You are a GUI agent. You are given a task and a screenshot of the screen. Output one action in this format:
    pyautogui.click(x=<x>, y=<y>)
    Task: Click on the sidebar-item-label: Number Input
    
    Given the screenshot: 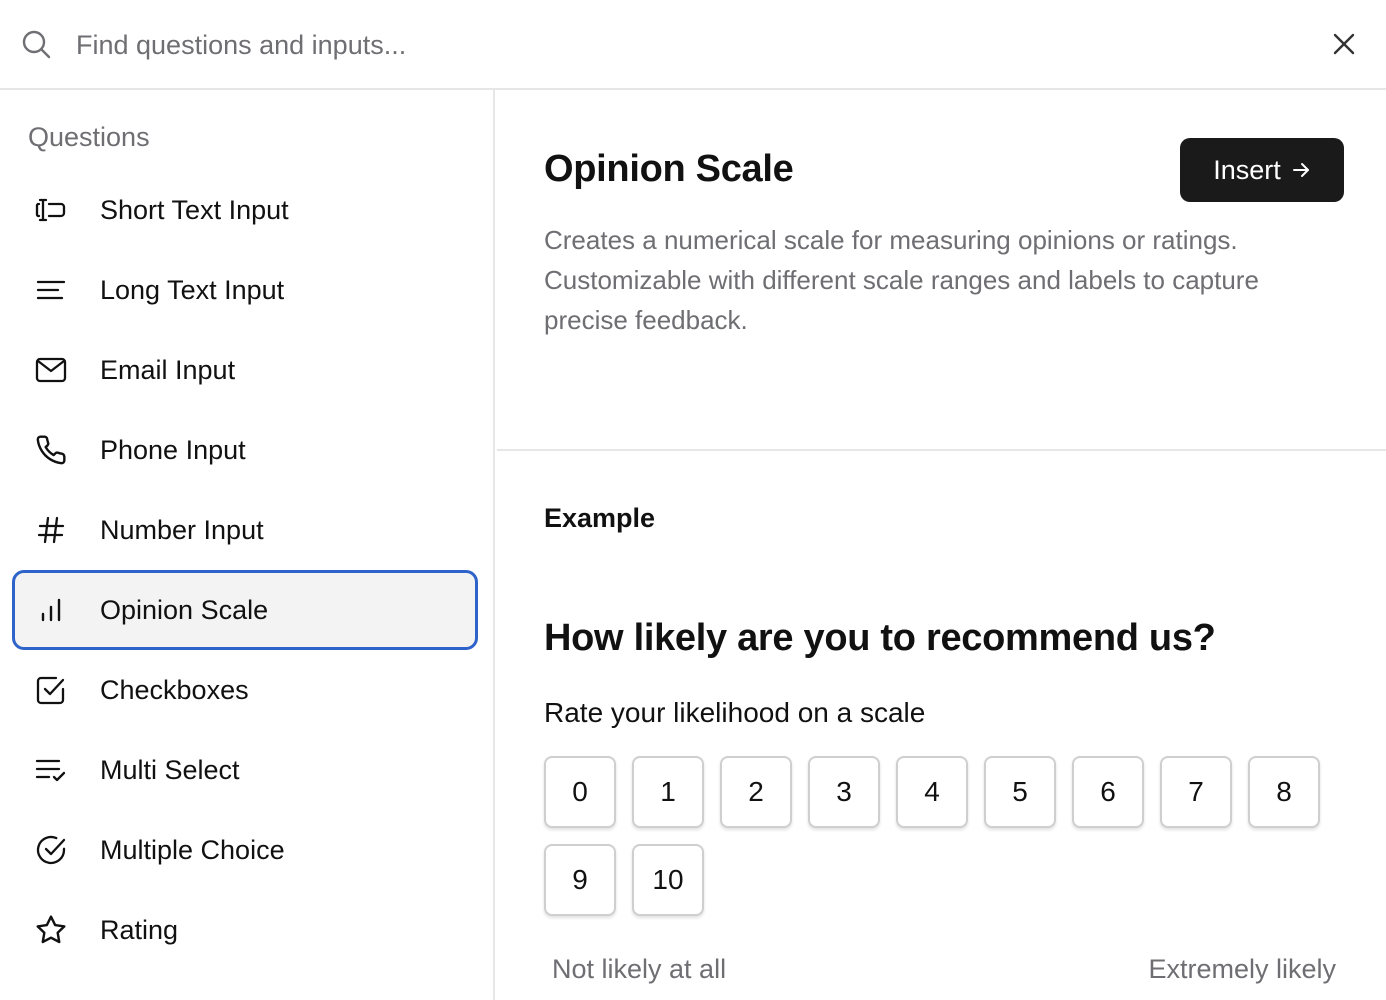 What is the action you would take?
    pyautogui.click(x=182, y=529)
    